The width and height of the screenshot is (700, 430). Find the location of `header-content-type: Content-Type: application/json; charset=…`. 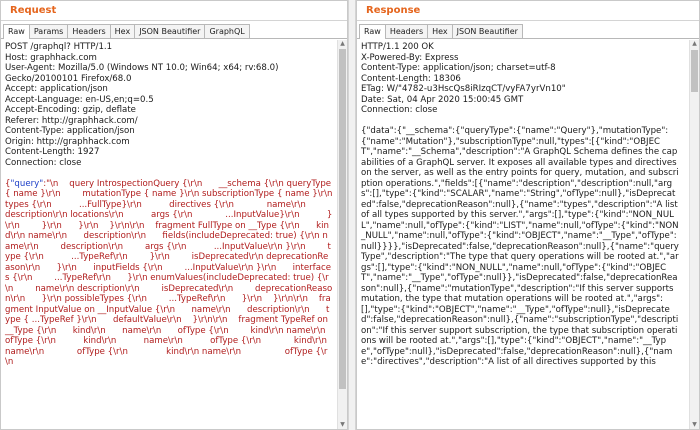

header-content-type: Content-Type: application/json; charset=… is located at coordinates (458, 68).